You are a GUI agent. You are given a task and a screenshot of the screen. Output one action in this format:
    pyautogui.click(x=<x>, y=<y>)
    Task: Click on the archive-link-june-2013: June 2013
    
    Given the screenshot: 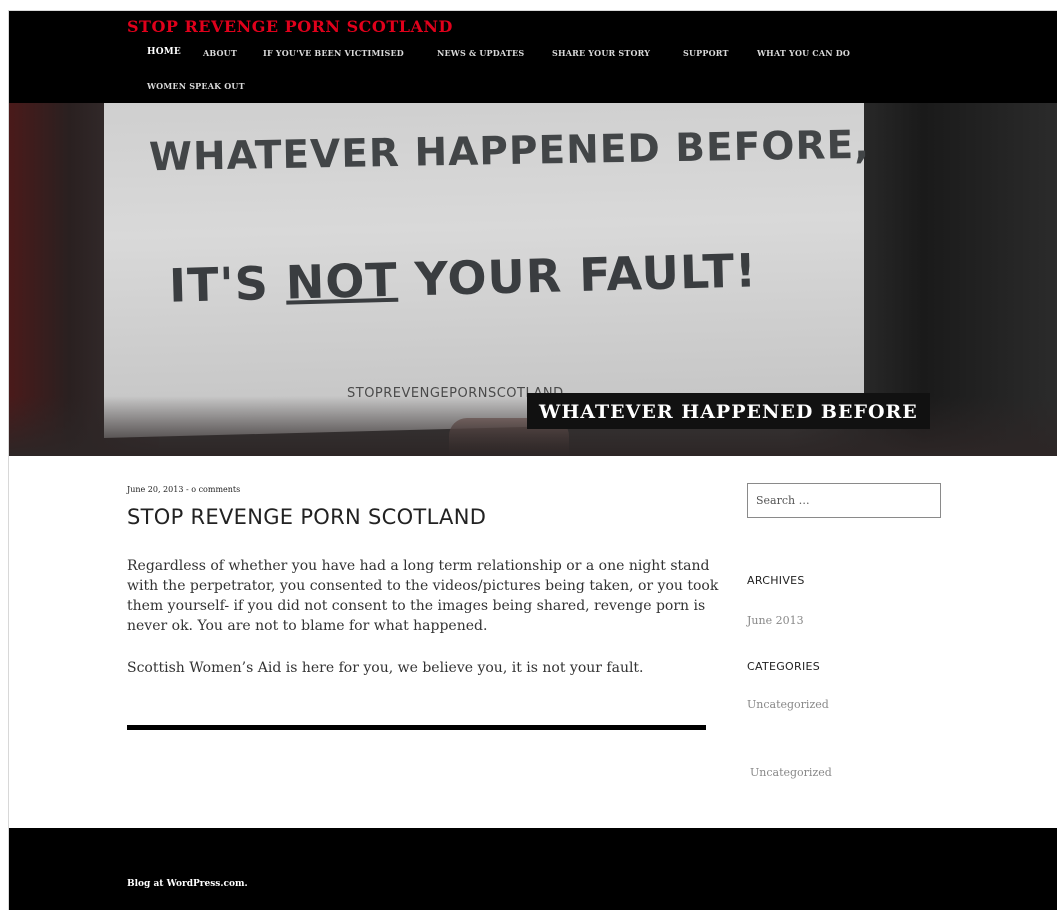 What is the action you would take?
    pyautogui.click(x=775, y=620)
    